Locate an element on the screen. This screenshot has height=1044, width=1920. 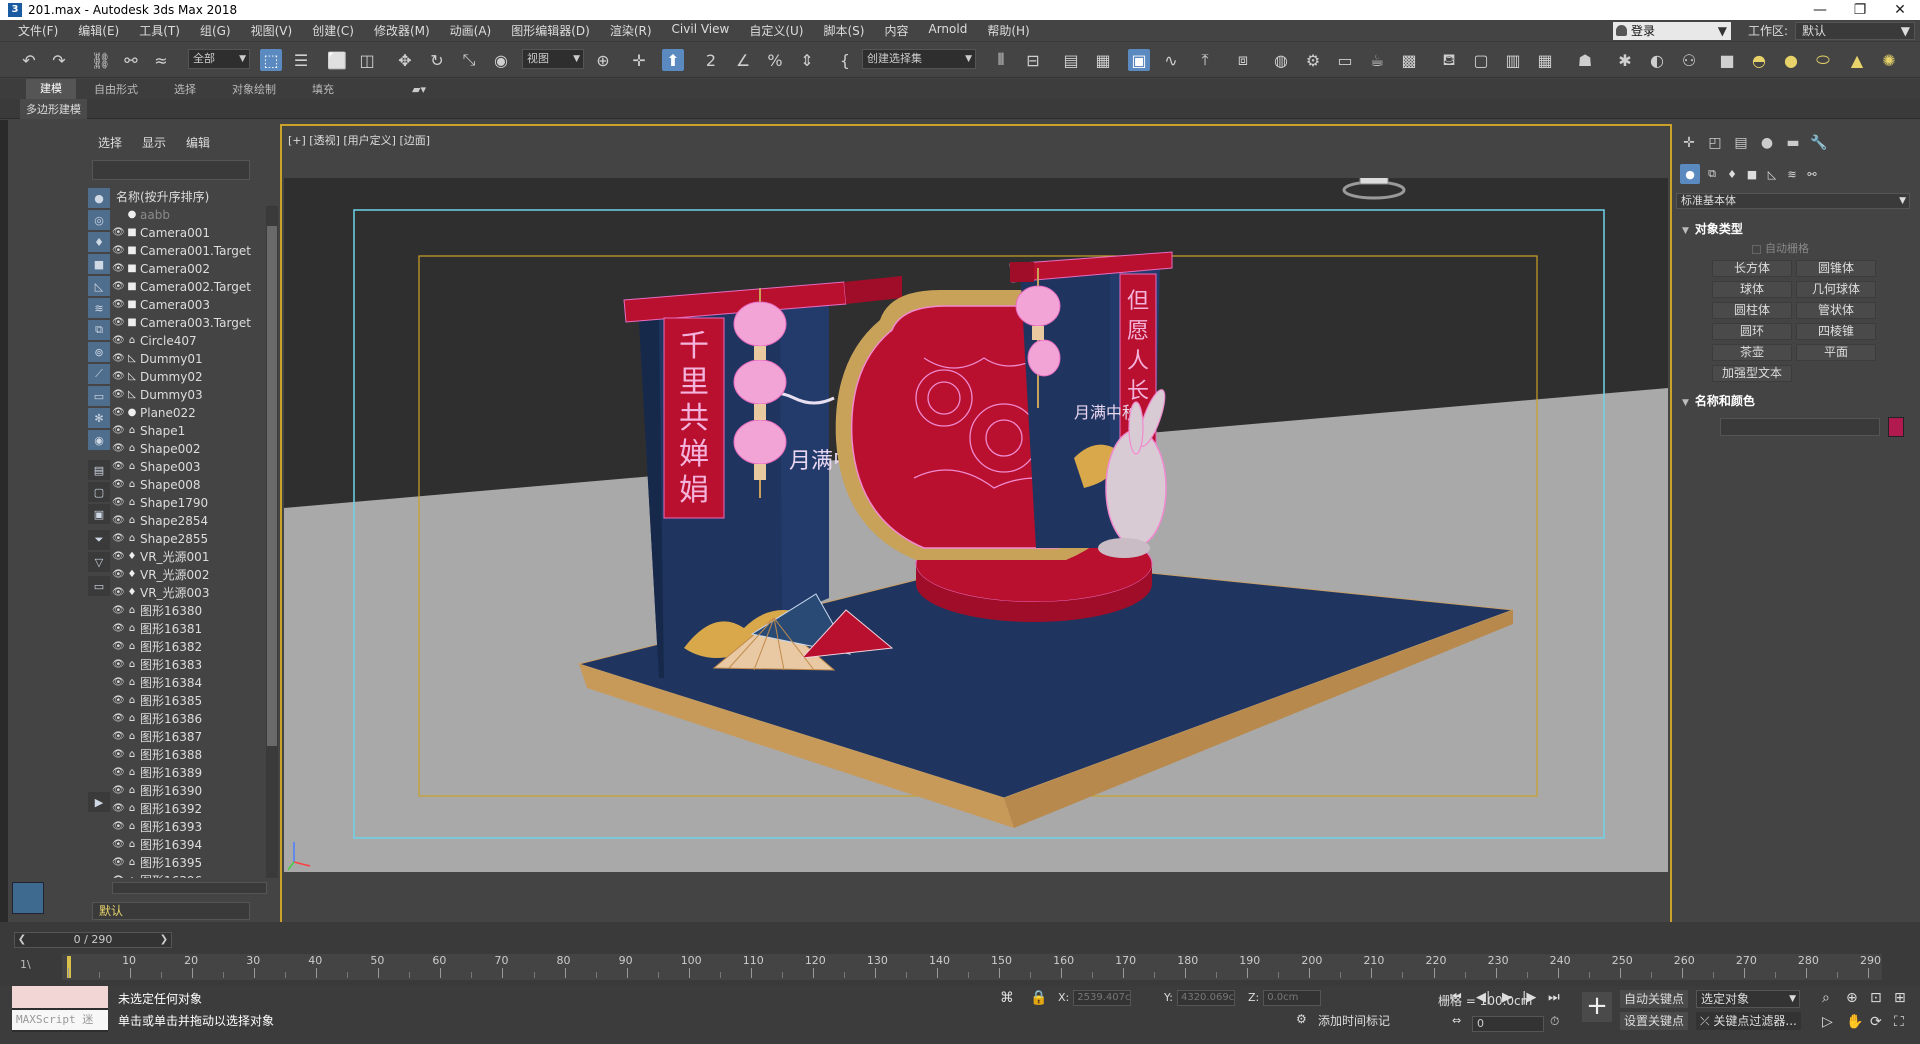
list-item: 👁 ⌂ 图形16381 is located at coordinates (189, 629).